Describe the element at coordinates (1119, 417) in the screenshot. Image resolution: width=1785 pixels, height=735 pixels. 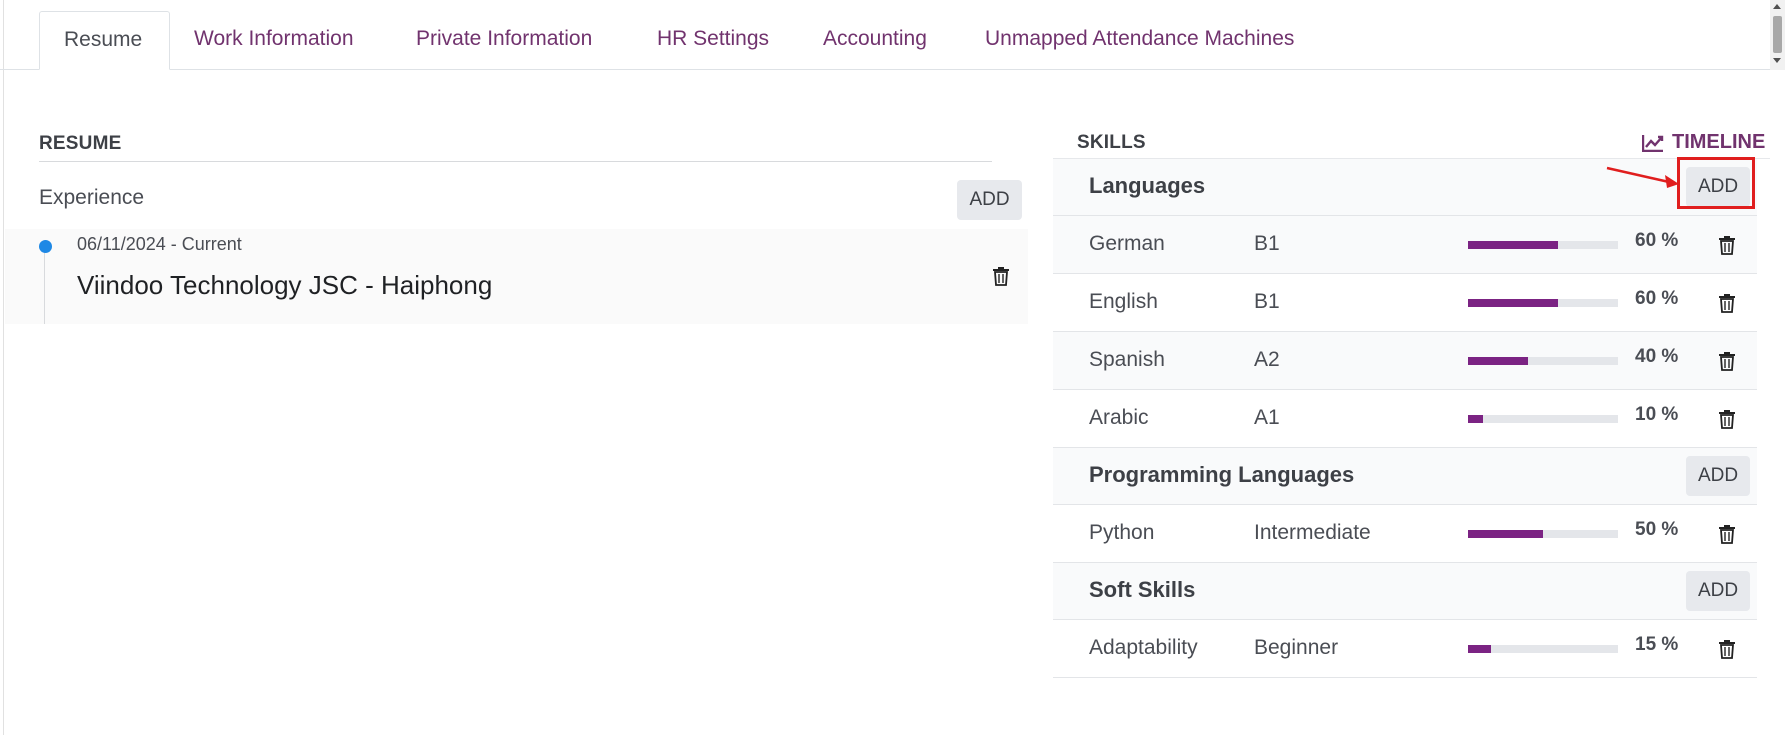
I see `skill-name: Arabic` at that location.